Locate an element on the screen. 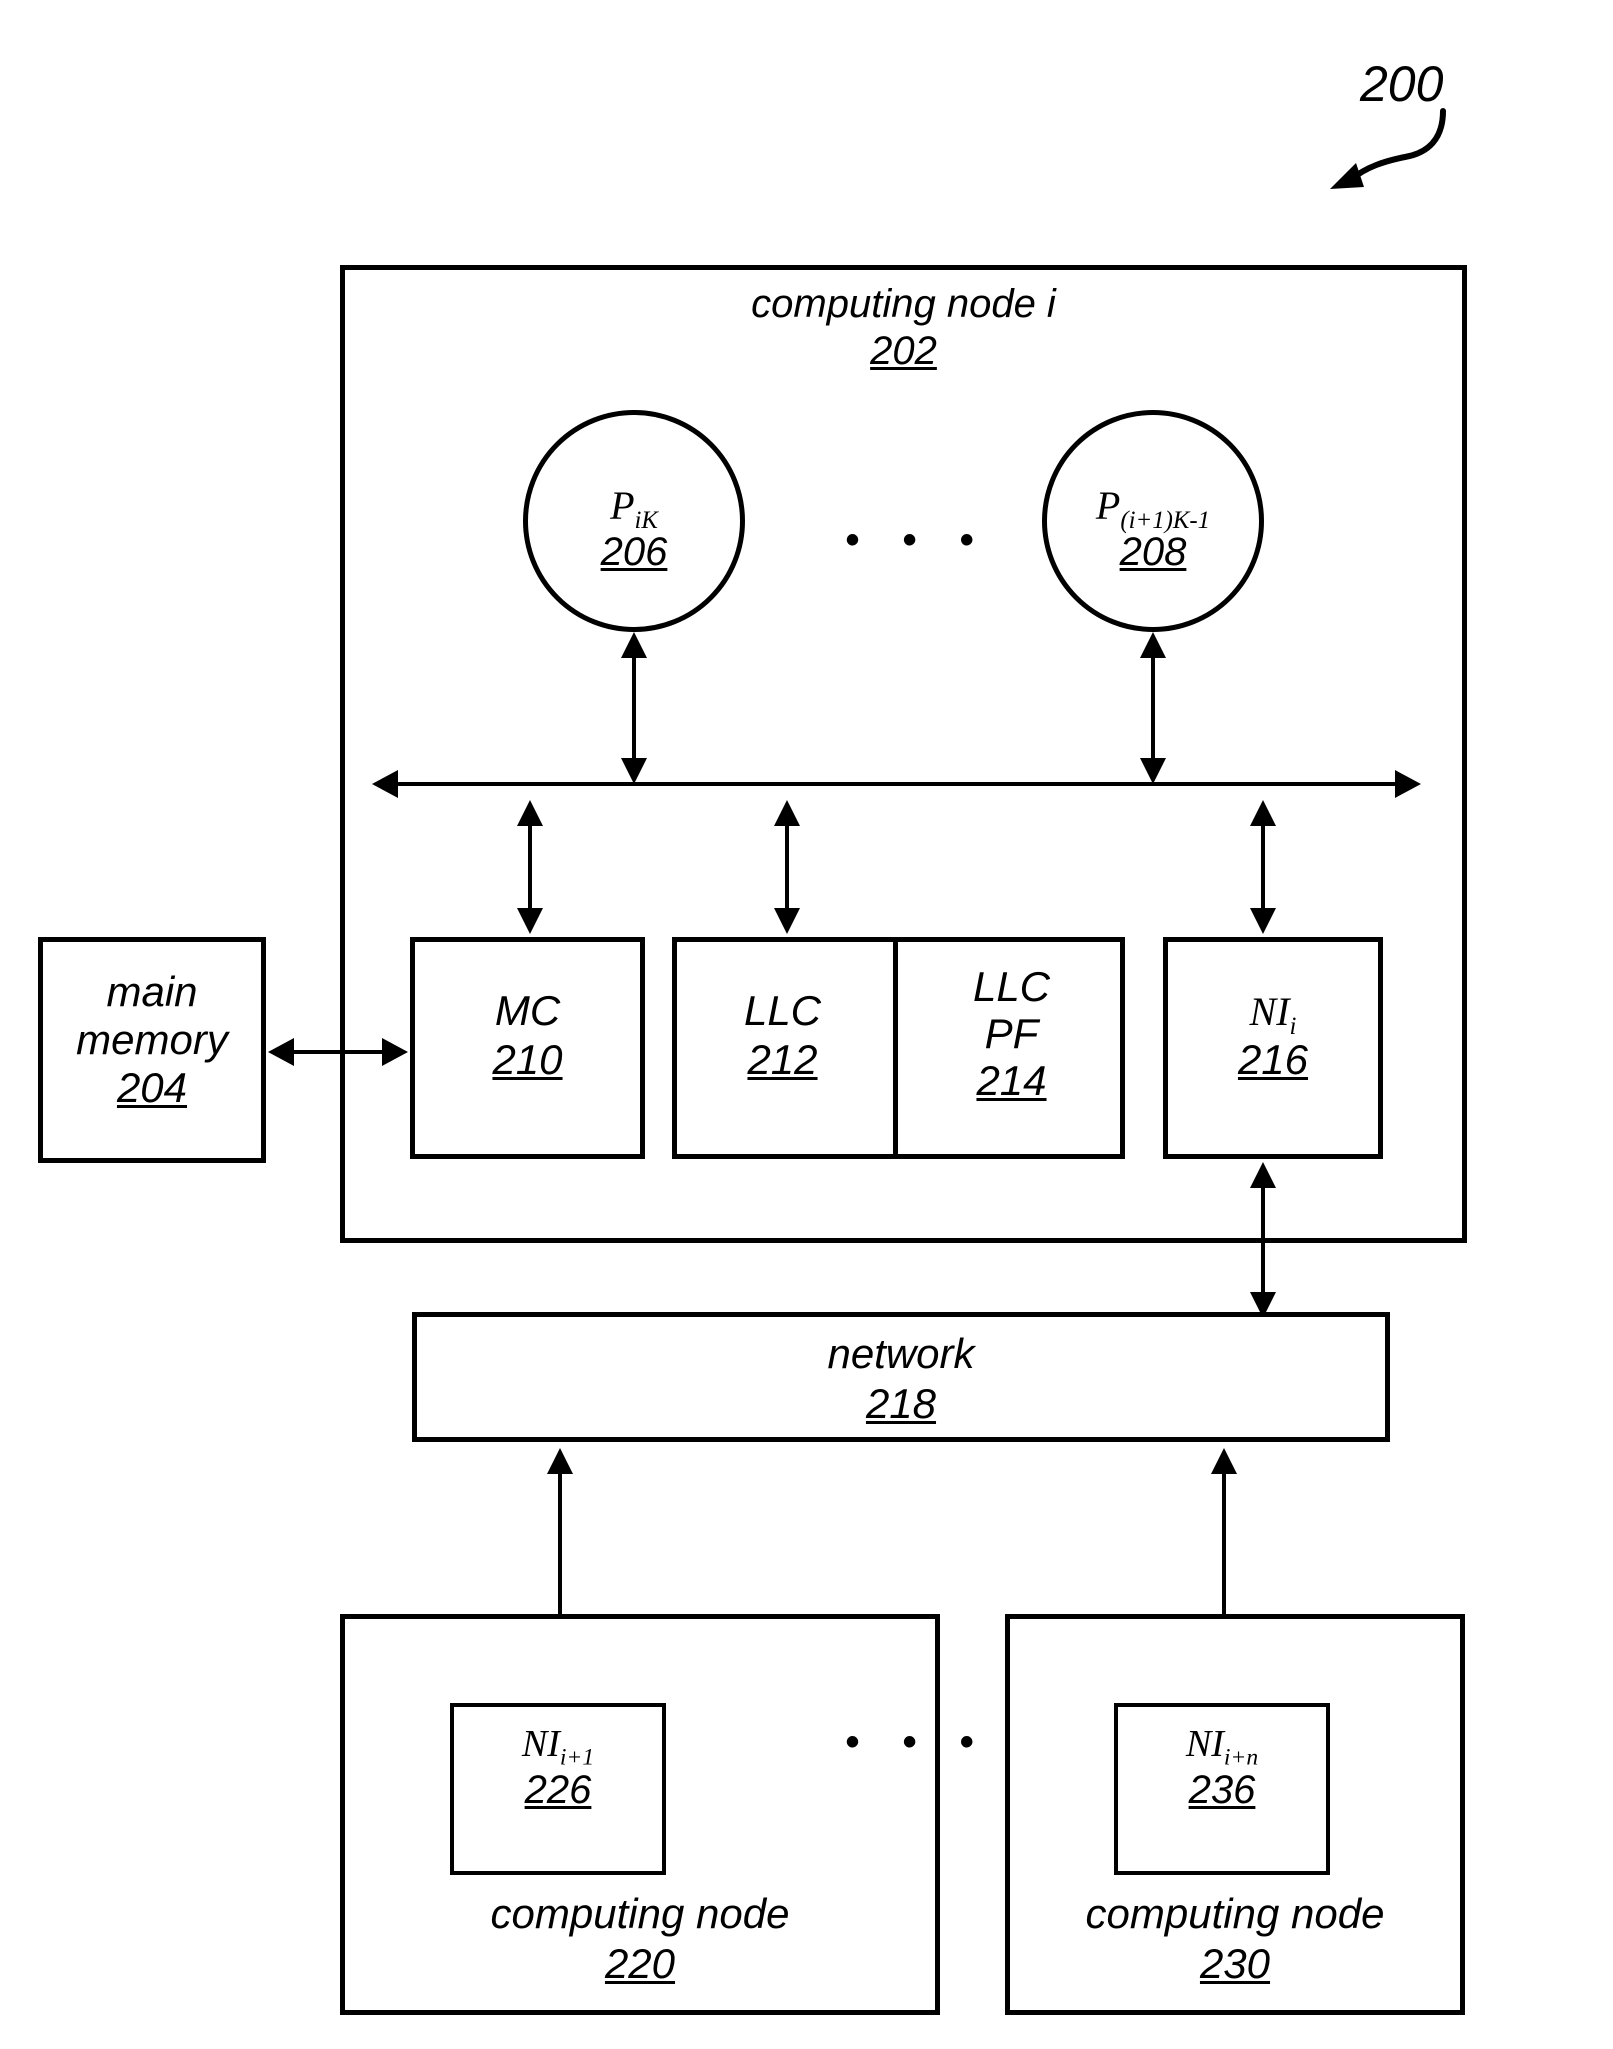 The width and height of the screenshot is (1613, 2049). processor-206-ref: 206 is located at coordinates (634, 552).